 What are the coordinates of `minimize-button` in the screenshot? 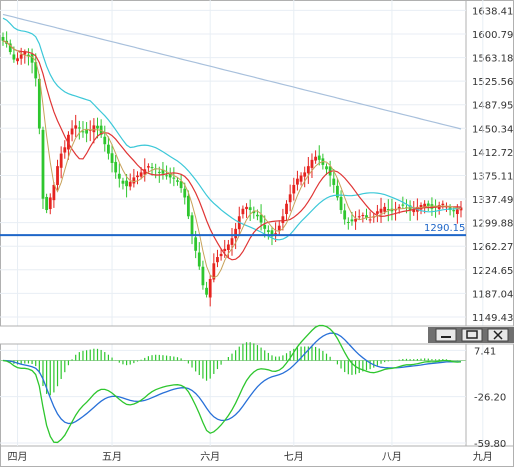 It's located at (446, 335).